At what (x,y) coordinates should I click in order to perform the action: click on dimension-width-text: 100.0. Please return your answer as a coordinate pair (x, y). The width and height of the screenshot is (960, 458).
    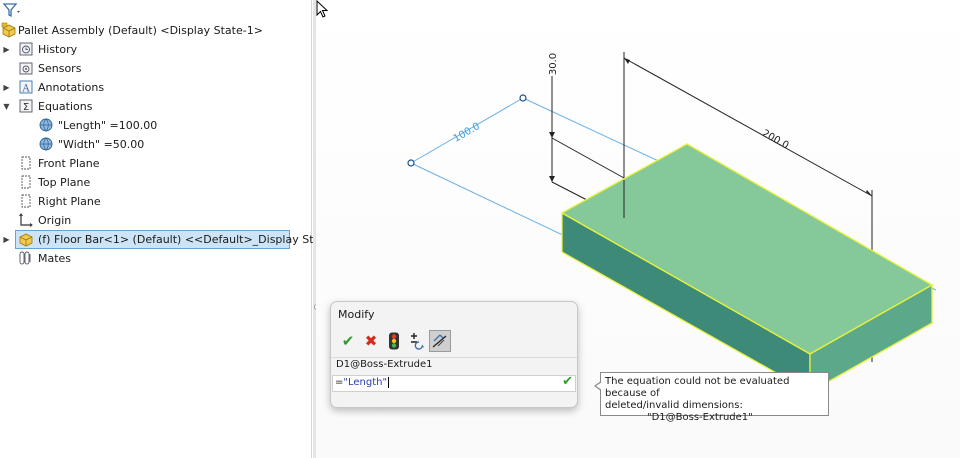
    Looking at the image, I should click on (467, 133).